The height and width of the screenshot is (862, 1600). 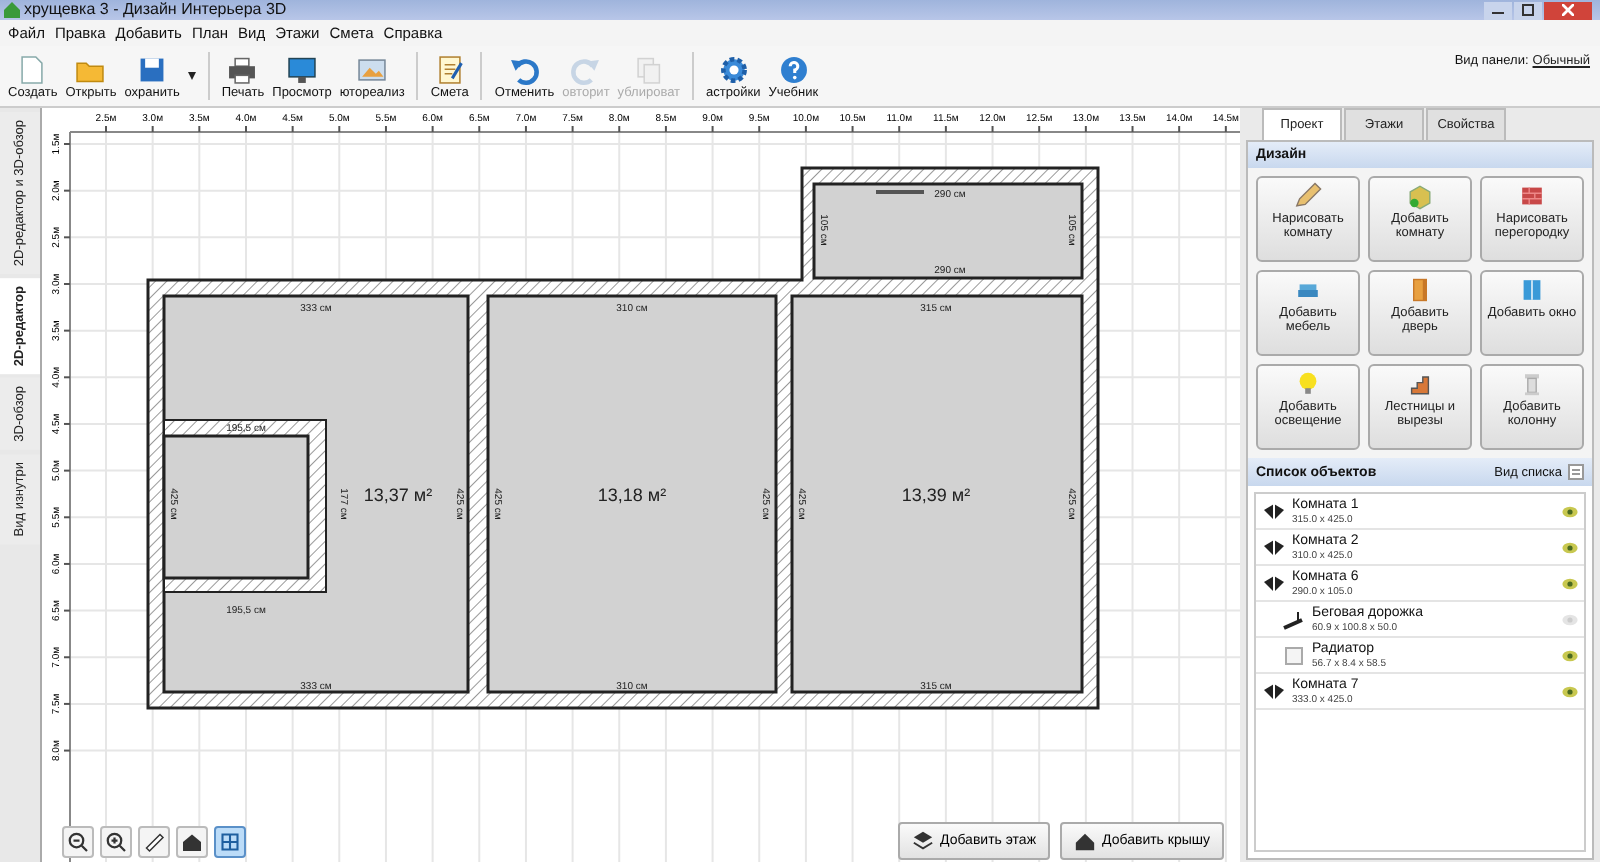 I want to click on copy-icon, so click(x=648, y=69).